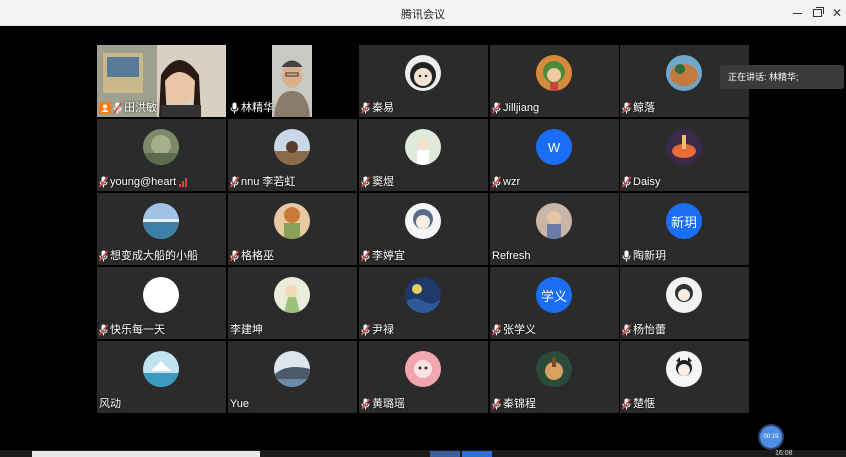 This screenshot has height=457, width=846. What do you see at coordinates (836, 13) in the screenshot?
I see `close-icon: ✕` at bounding box center [836, 13].